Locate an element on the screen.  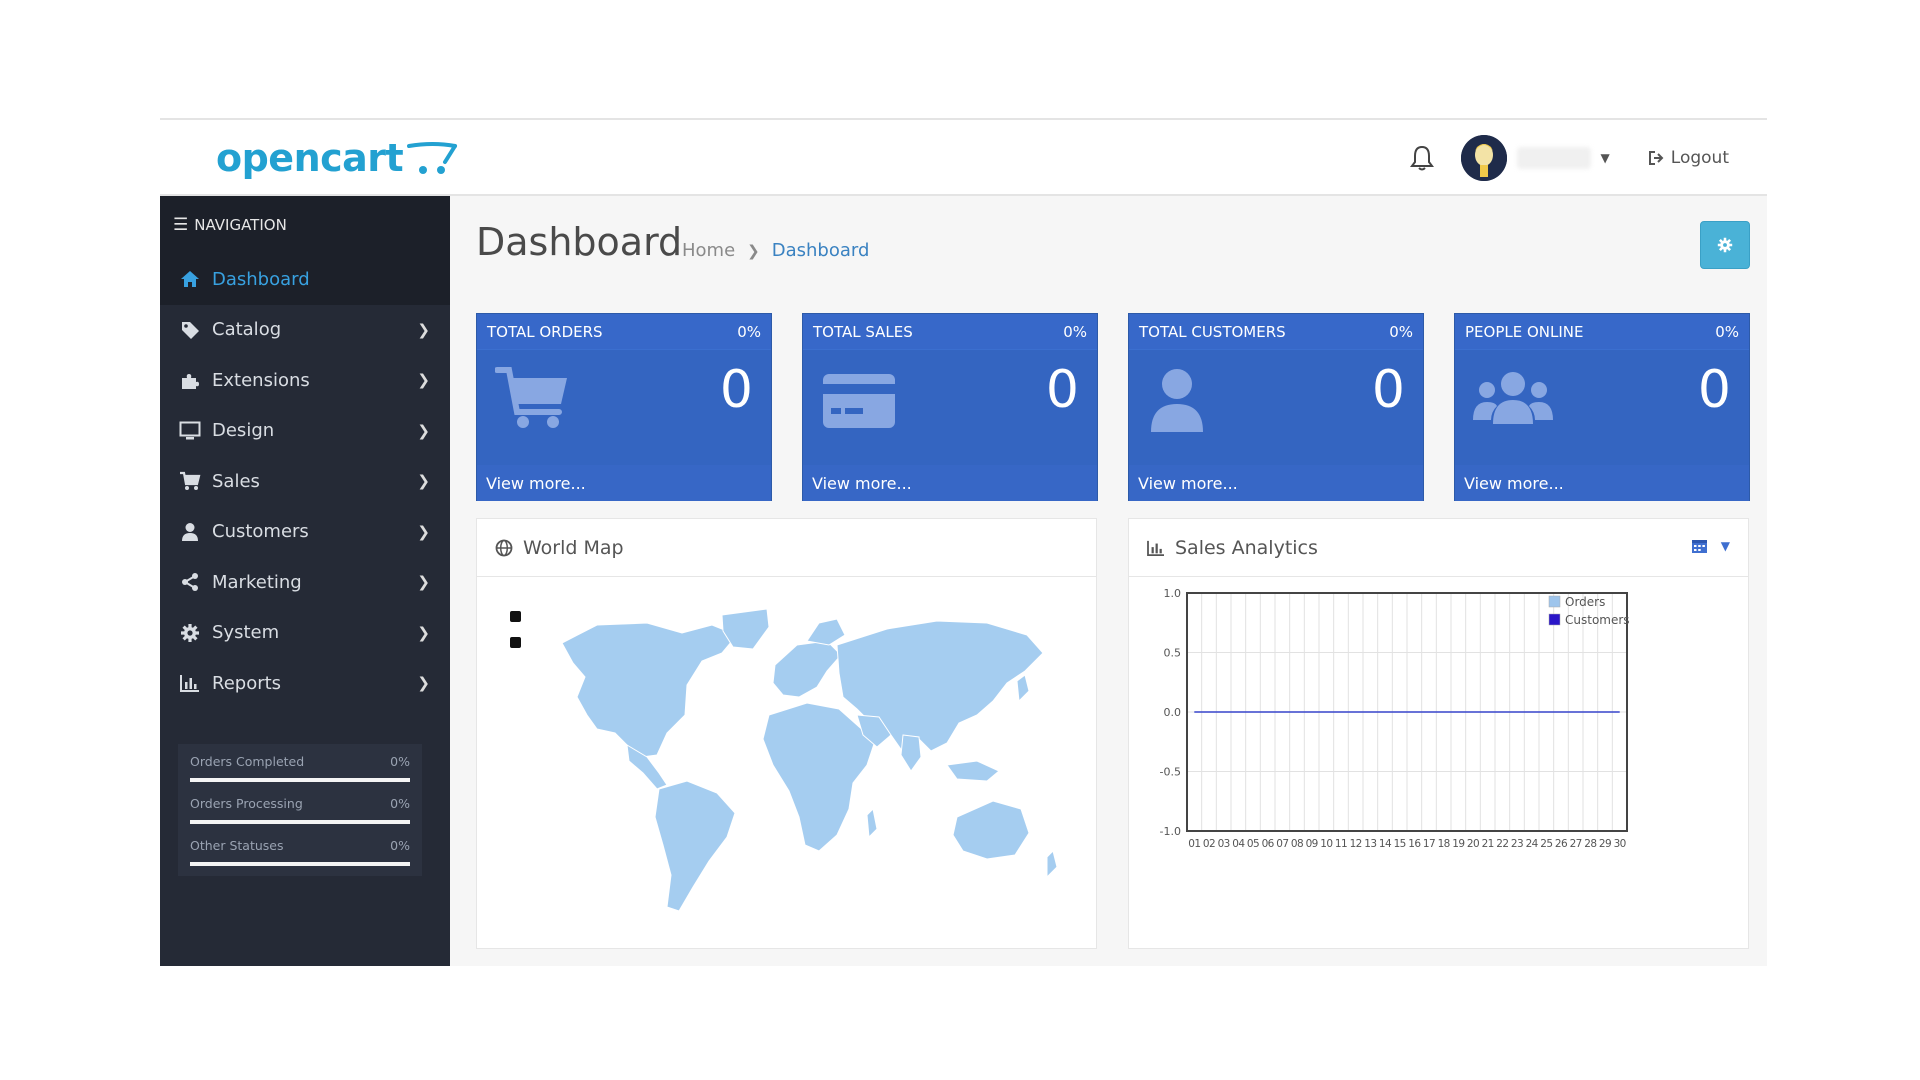
sidebar-item-customers: Customers ❯ is located at coordinates (305, 532).